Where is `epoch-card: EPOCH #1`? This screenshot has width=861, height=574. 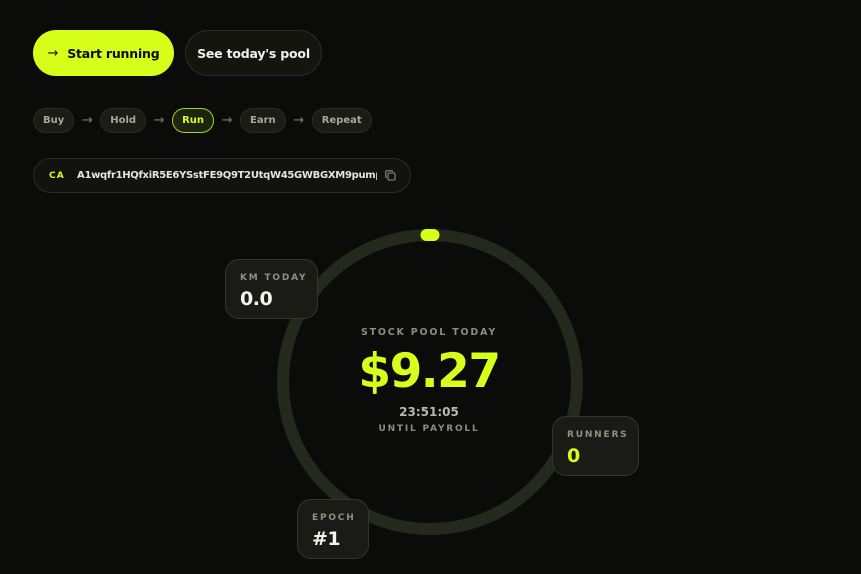
epoch-card: EPOCH #1 is located at coordinates (333, 529).